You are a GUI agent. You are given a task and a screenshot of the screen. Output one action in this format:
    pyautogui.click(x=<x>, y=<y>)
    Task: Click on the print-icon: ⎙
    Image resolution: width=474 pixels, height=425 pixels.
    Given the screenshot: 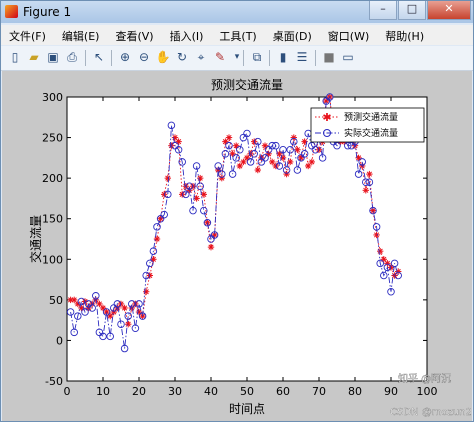 What is the action you would take?
    pyautogui.click(x=72, y=57)
    